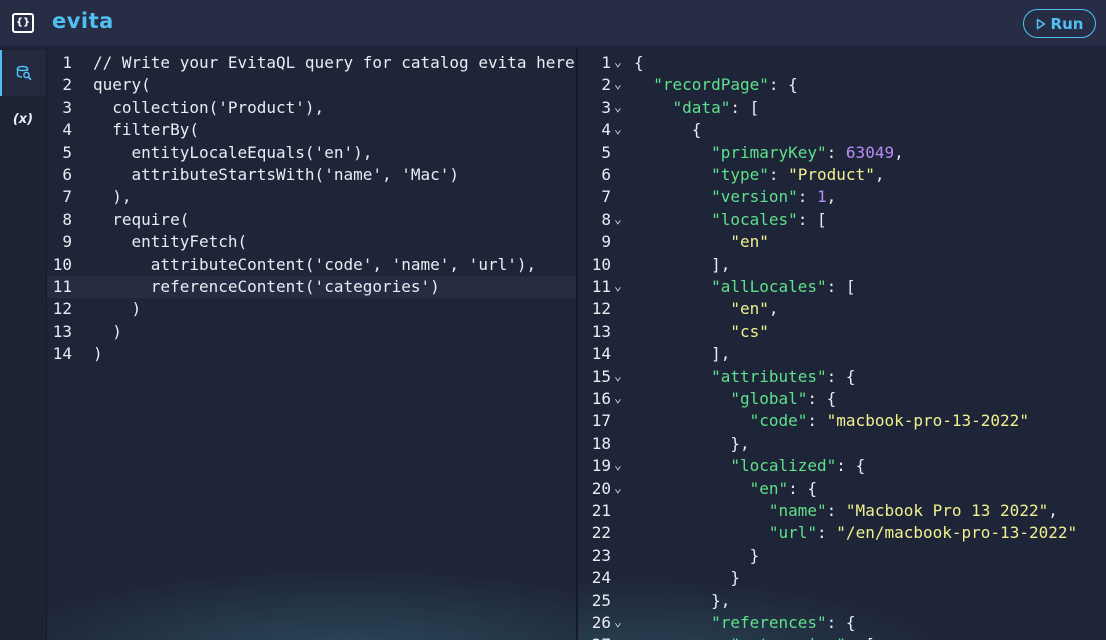 Image resolution: width=1106 pixels, height=640 pixels. I want to click on result-line: 24 }, so click(842, 578).